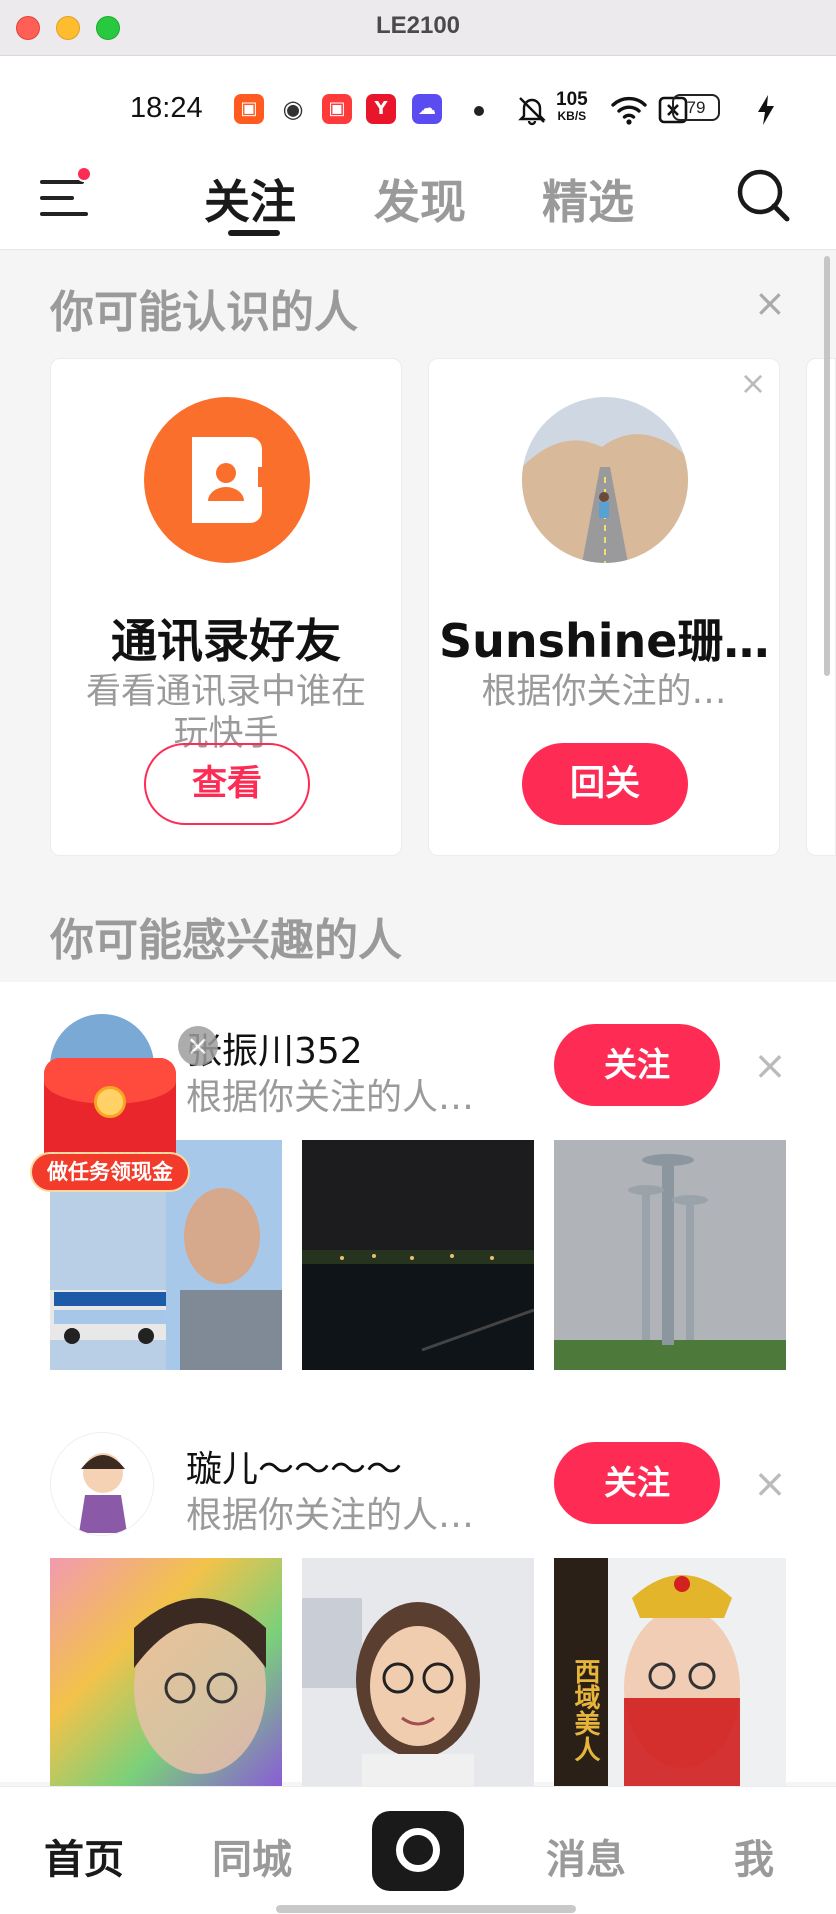 This screenshot has height=1914, width=836. Describe the element at coordinates (572, 116) in the screenshot. I see `network-speed-unit: KB/S` at that location.